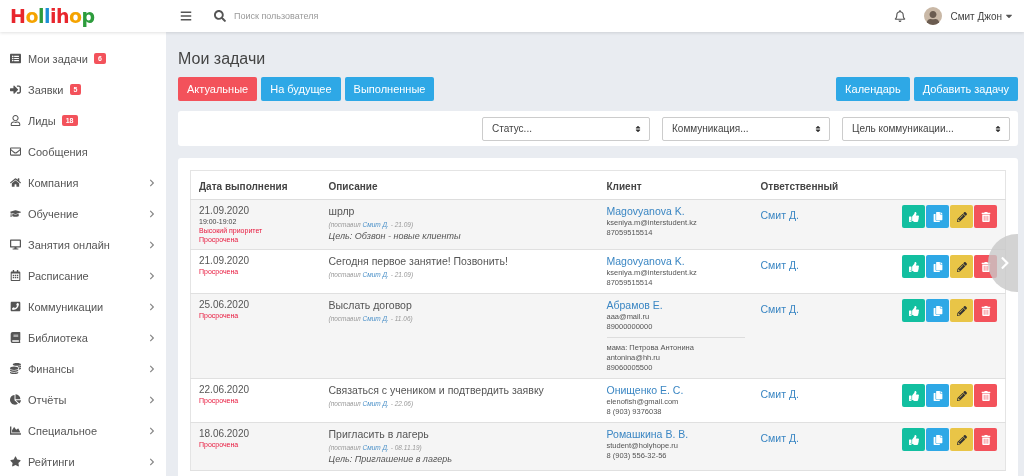  I want to click on pie-chart-icon, so click(16, 399).